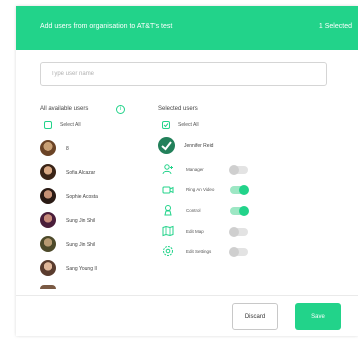 This screenshot has width=358, height=342. I want to click on select-all-available: Select All, so click(84, 125).